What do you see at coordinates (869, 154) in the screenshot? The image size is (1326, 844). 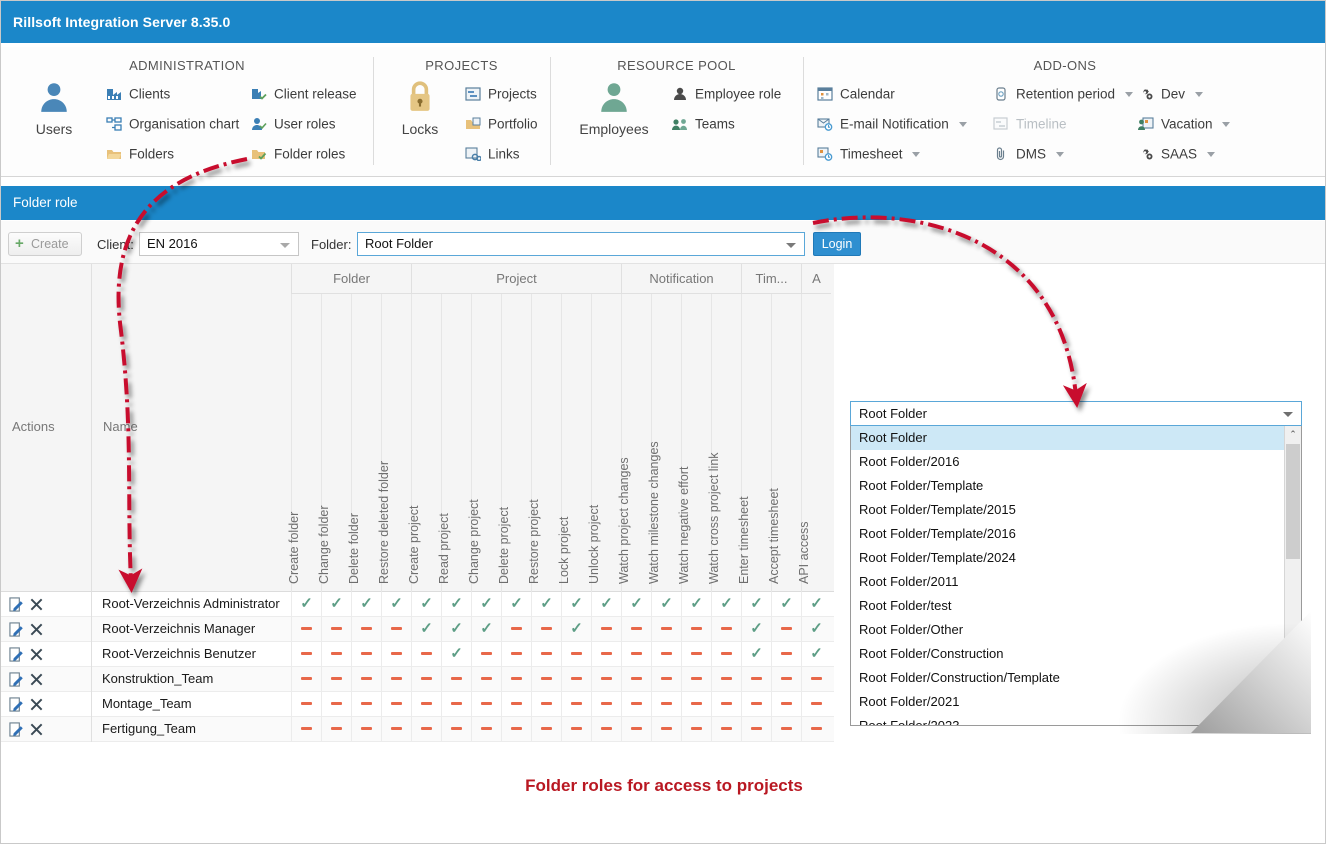 I see `ribbon-item-timesheet: Timesheet` at bounding box center [869, 154].